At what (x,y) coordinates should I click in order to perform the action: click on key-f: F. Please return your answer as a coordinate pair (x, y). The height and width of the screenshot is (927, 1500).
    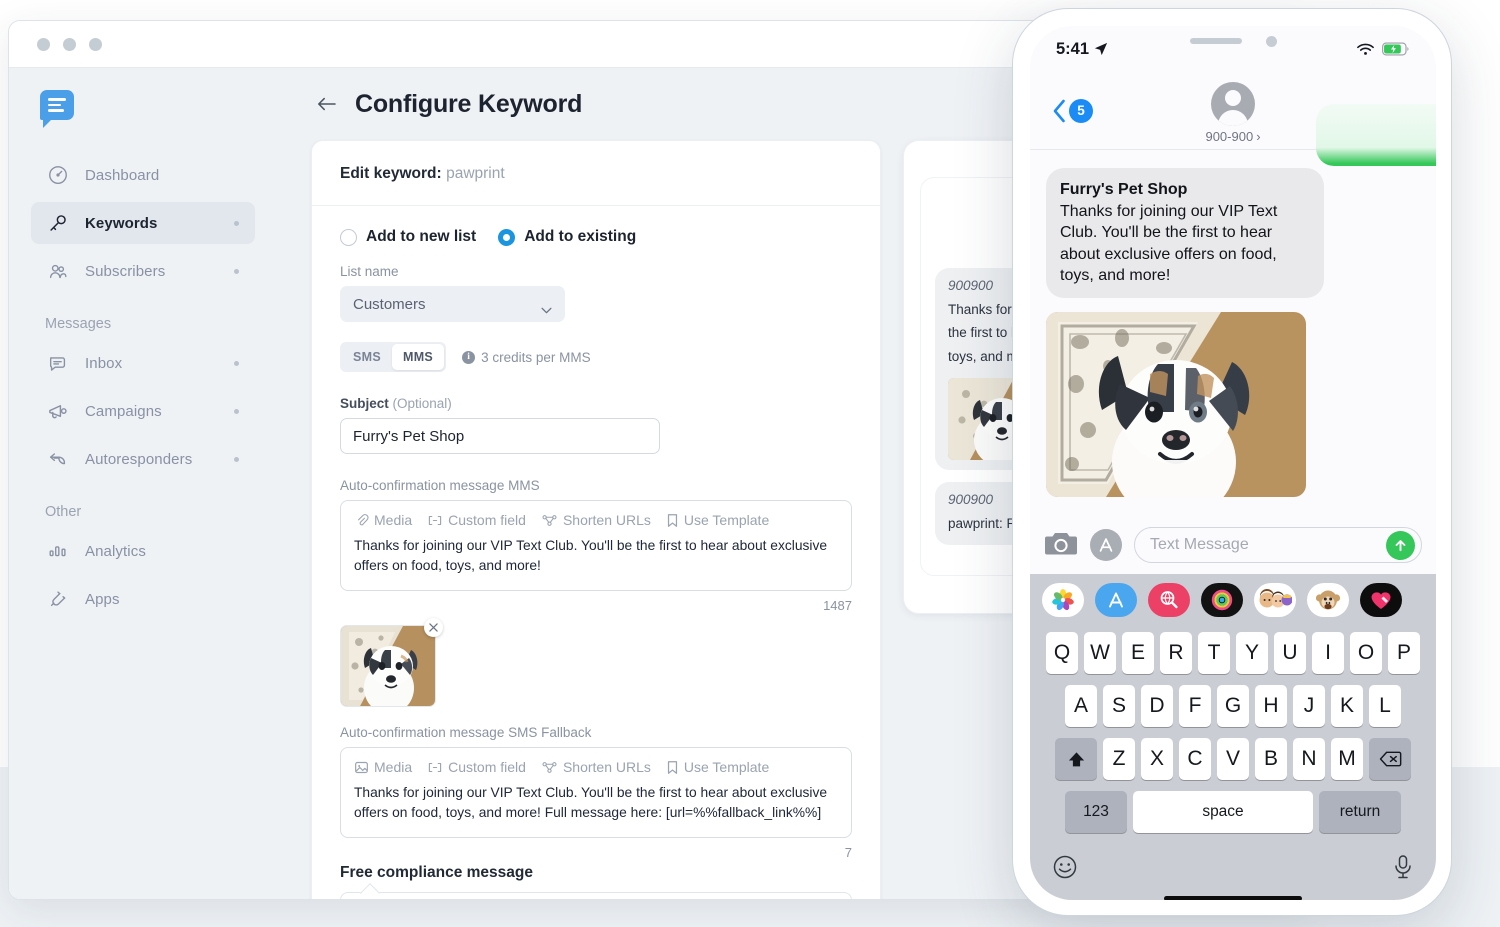
    Looking at the image, I should click on (1195, 706).